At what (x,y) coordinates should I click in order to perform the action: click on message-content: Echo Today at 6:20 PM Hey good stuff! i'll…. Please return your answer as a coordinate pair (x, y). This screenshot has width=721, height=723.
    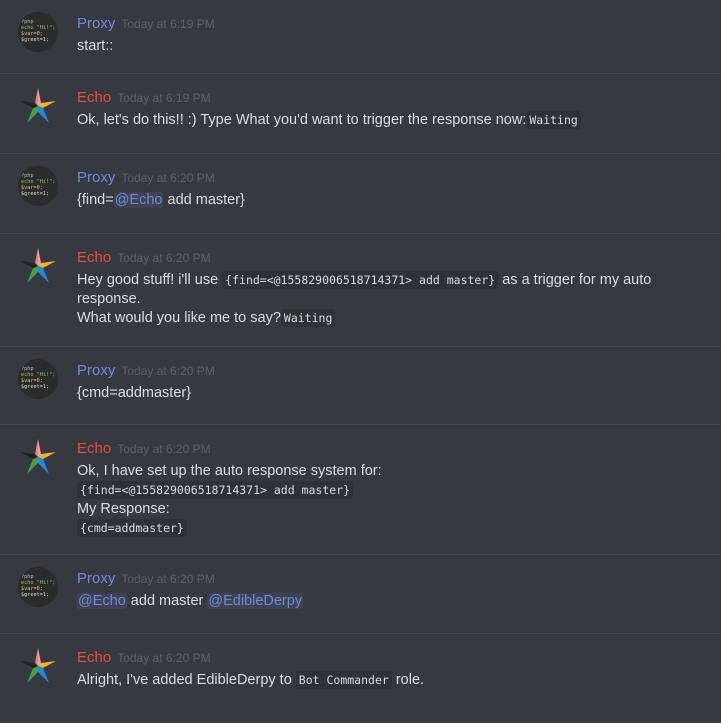
    Looking at the image, I should click on (389, 288).